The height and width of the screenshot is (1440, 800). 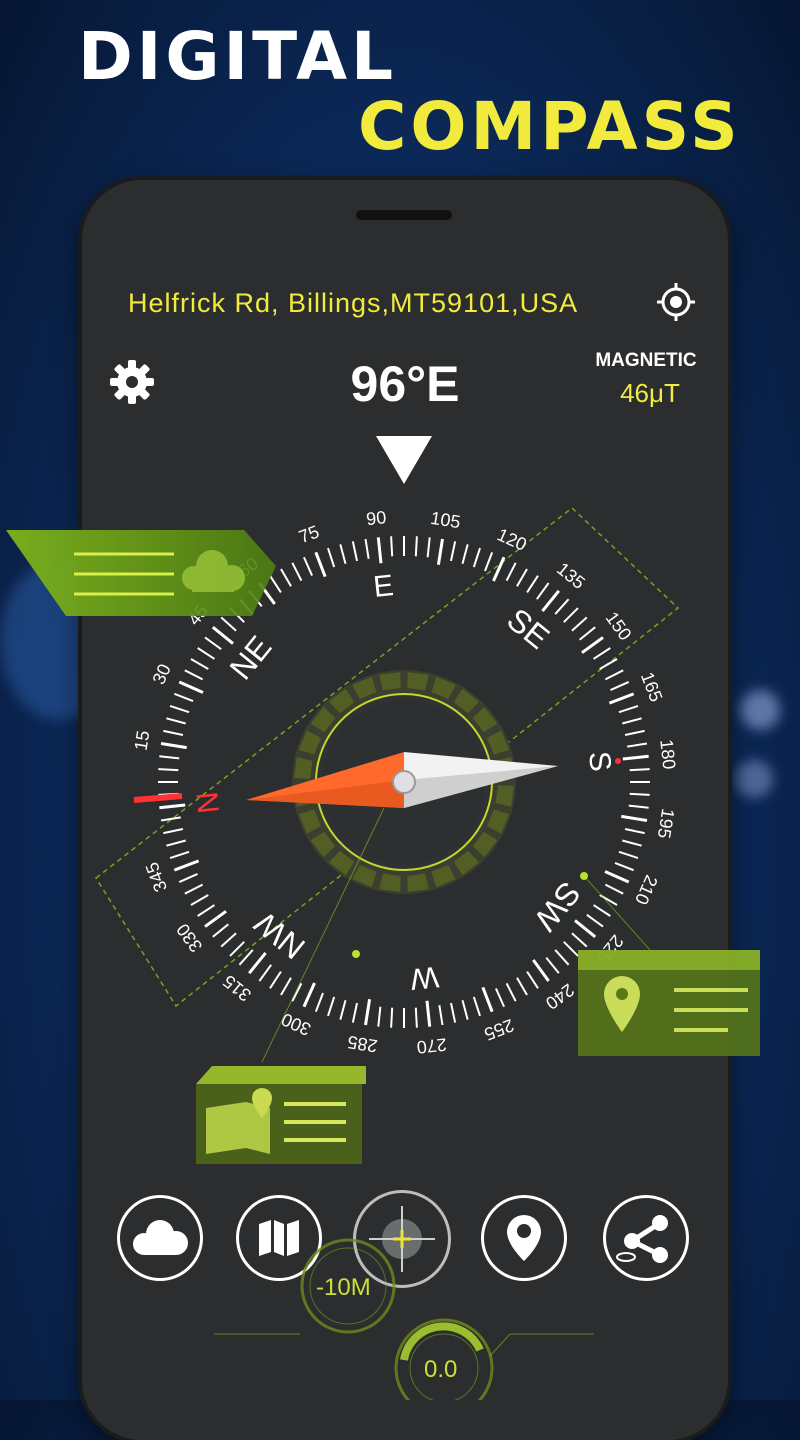 I want to click on compass-degree-label: 15, so click(x=142, y=740).